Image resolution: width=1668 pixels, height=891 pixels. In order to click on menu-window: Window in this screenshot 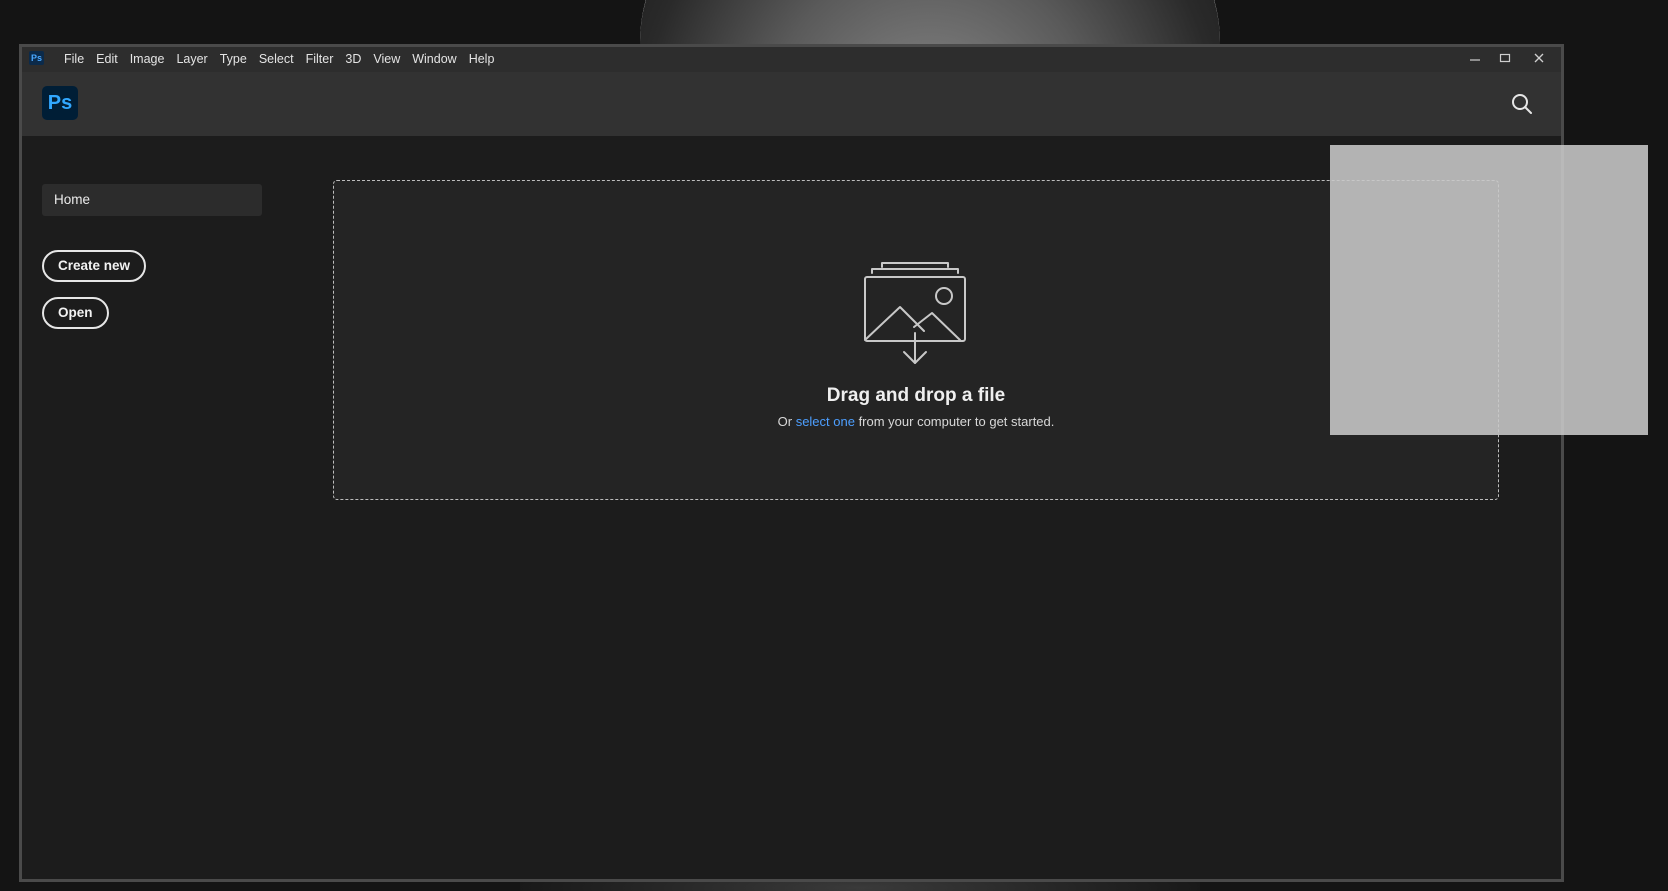, I will do `click(434, 59)`.